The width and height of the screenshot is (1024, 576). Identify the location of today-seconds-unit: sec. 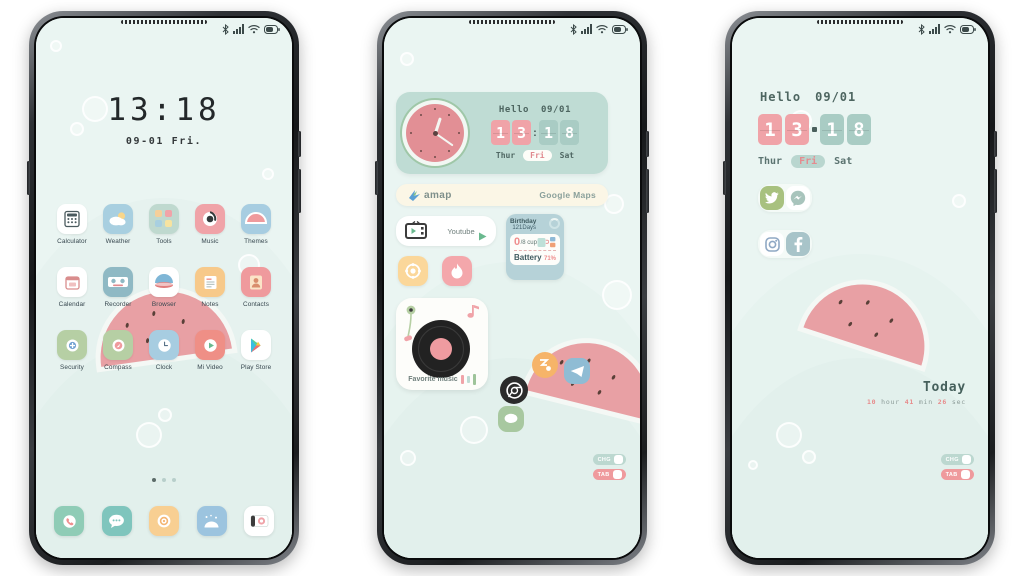
(958, 402).